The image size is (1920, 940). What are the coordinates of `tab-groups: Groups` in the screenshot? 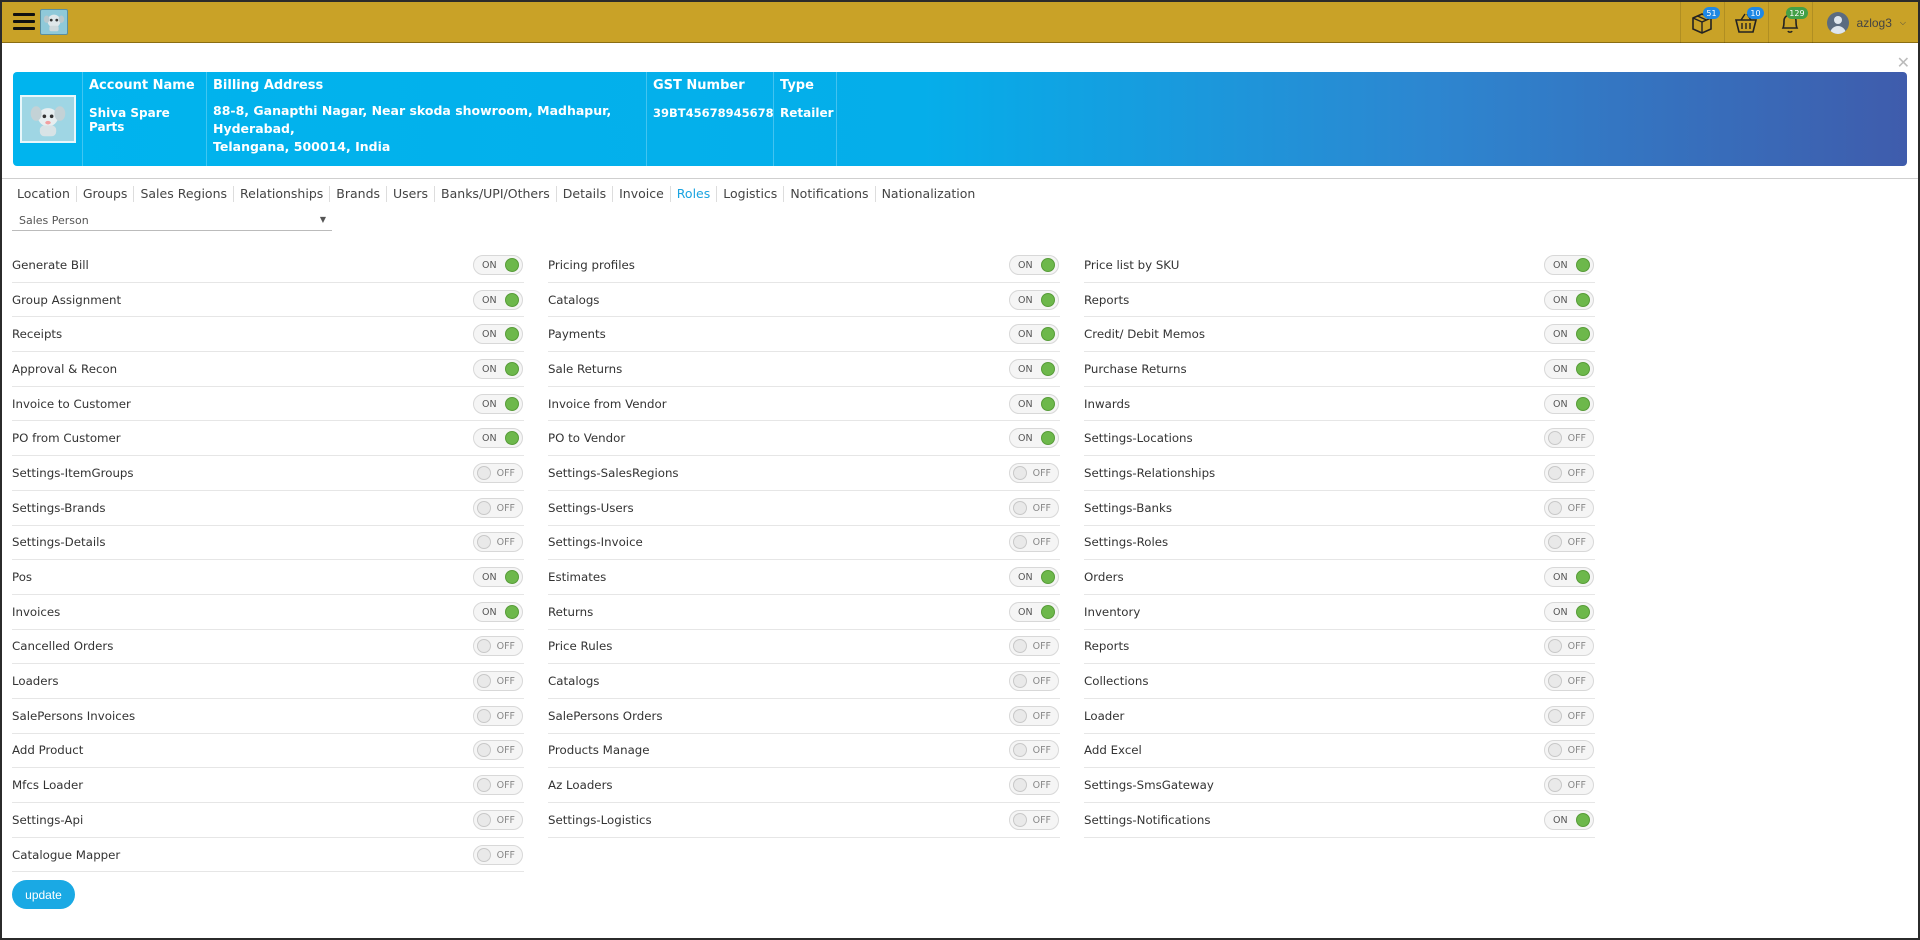 It's located at (104, 194).